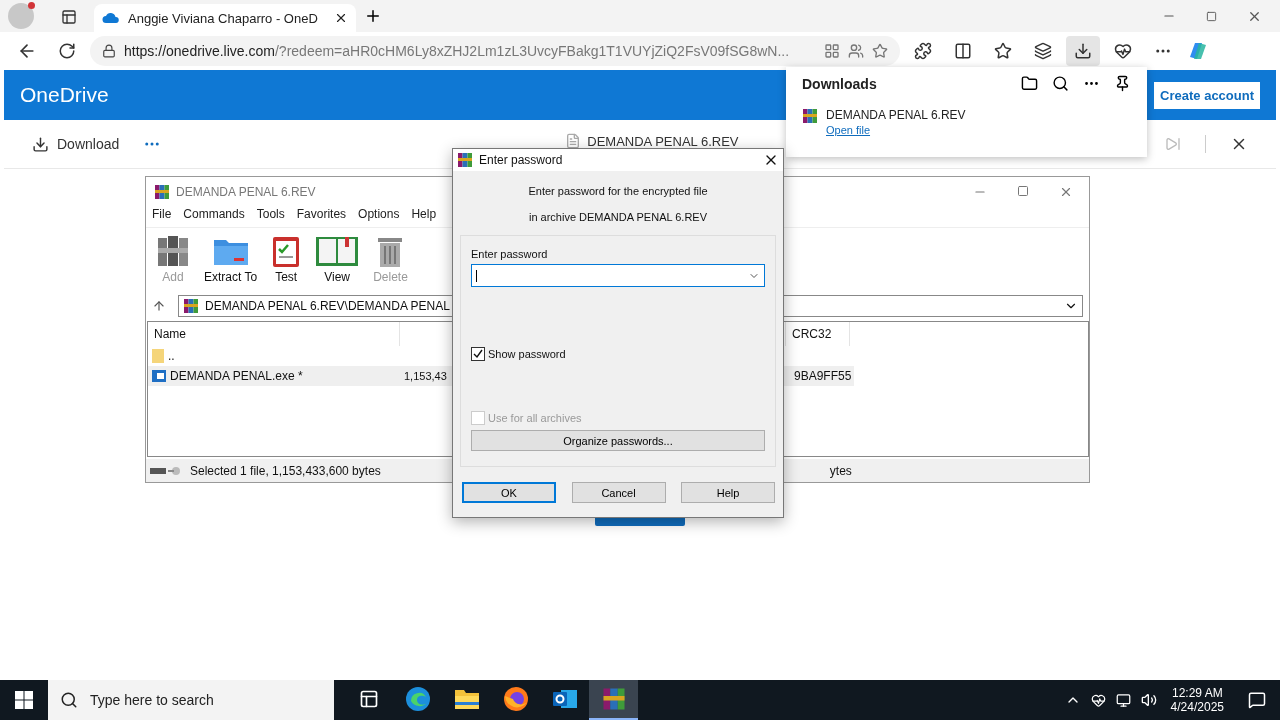 Image resolution: width=1280 pixels, height=720 pixels. What do you see at coordinates (274, 356) in the screenshot?
I see `name-cell: ..` at bounding box center [274, 356].